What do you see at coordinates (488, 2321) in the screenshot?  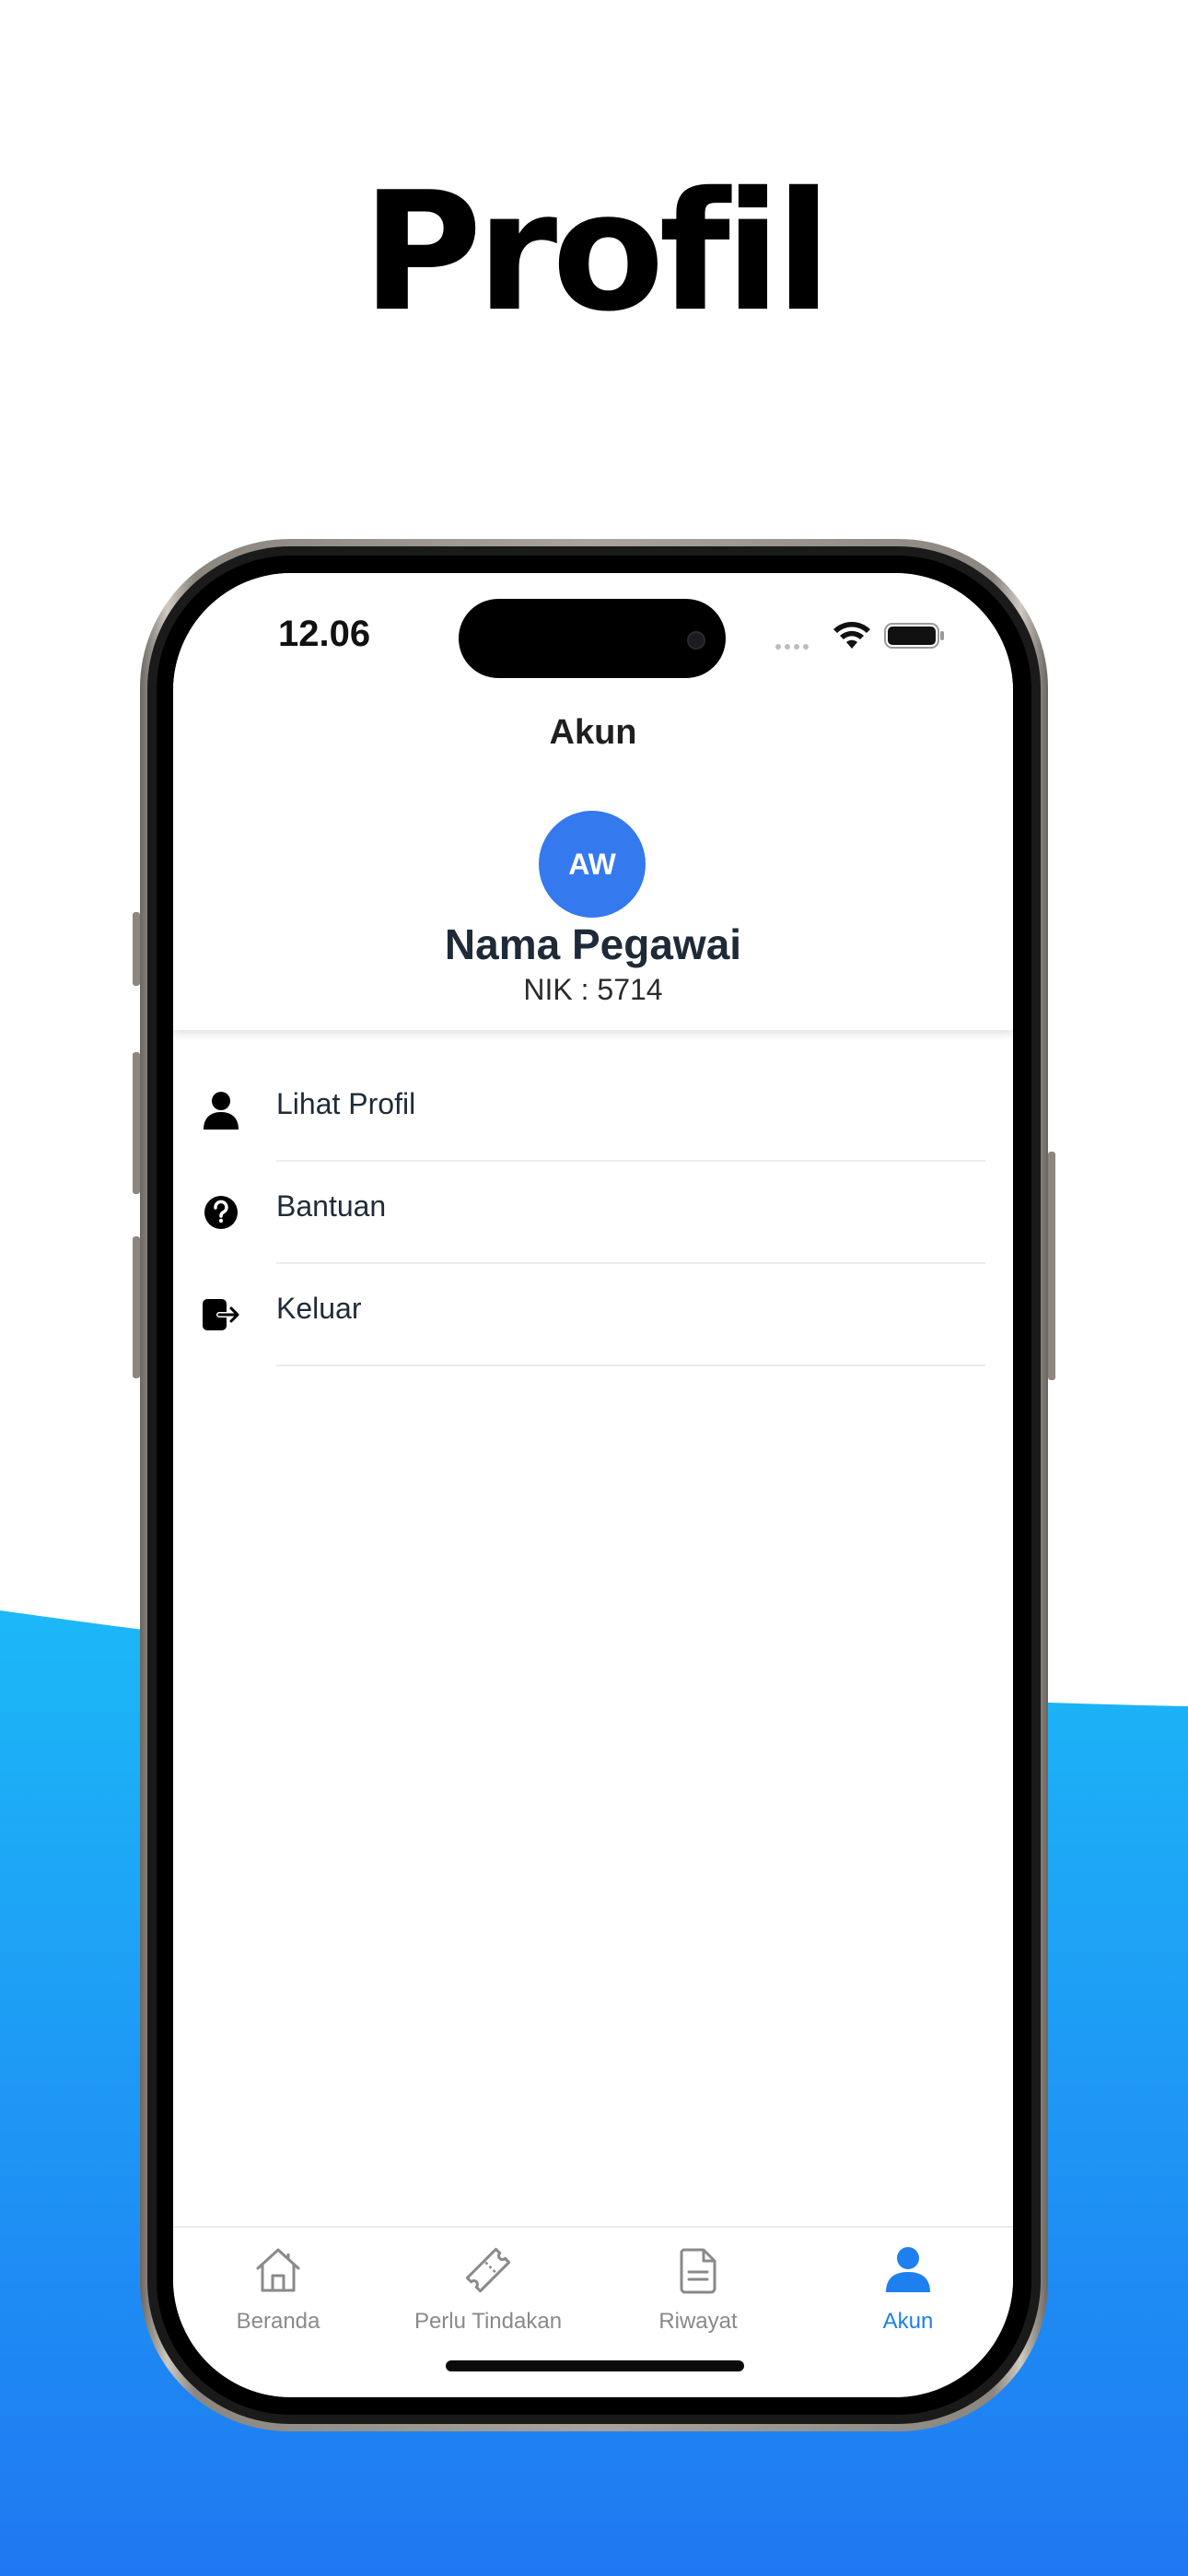 I see `tab-label: Perlu Tindakan` at bounding box center [488, 2321].